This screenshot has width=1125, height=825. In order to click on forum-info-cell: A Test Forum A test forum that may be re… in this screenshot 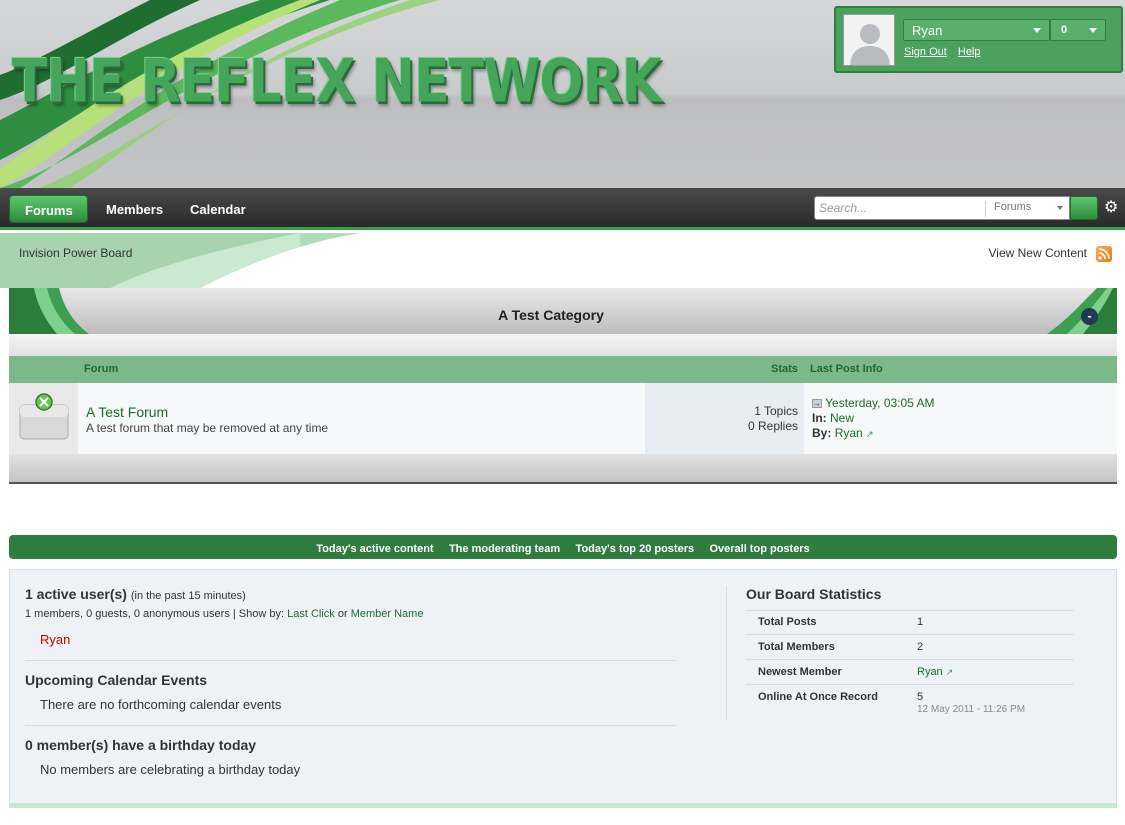, I will do `click(361, 418)`.